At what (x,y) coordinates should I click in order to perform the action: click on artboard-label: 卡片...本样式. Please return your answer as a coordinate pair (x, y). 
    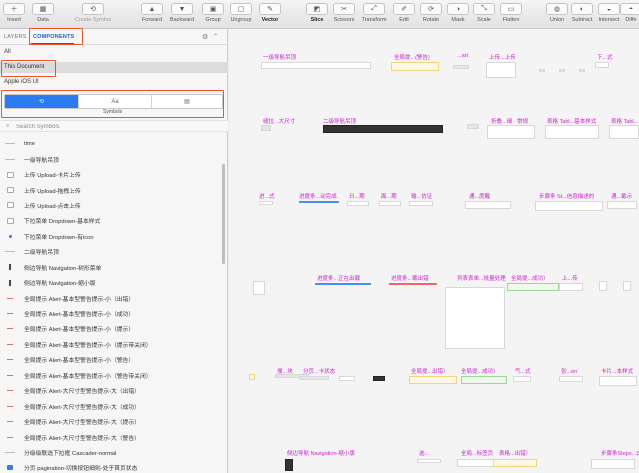
    Looking at the image, I should click on (617, 371).